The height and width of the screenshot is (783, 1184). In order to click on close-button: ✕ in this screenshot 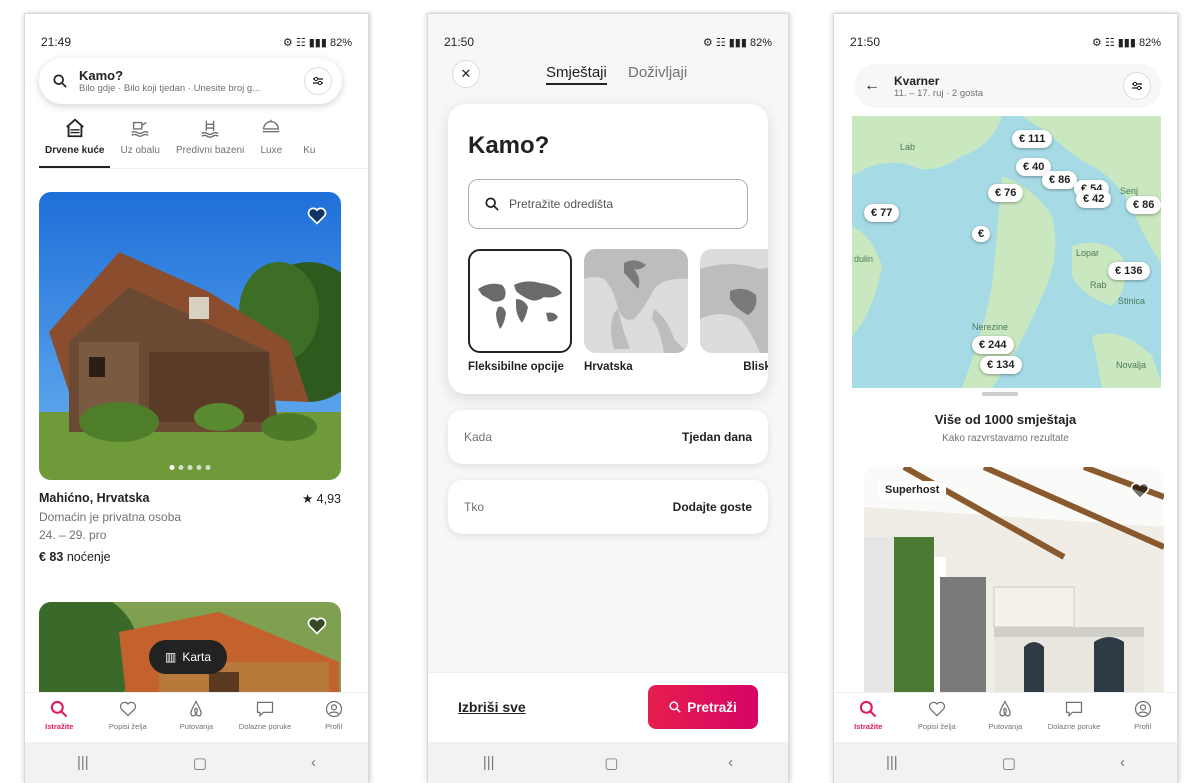, I will do `click(466, 74)`.